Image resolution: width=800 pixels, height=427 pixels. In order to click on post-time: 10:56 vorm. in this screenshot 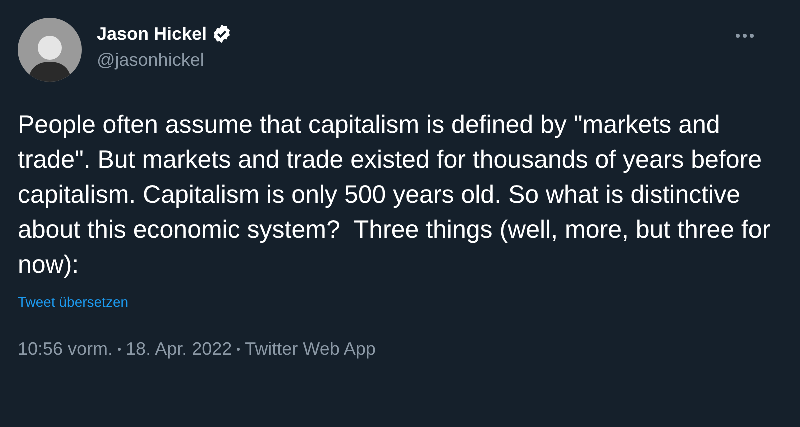, I will do `click(66, 349)`.